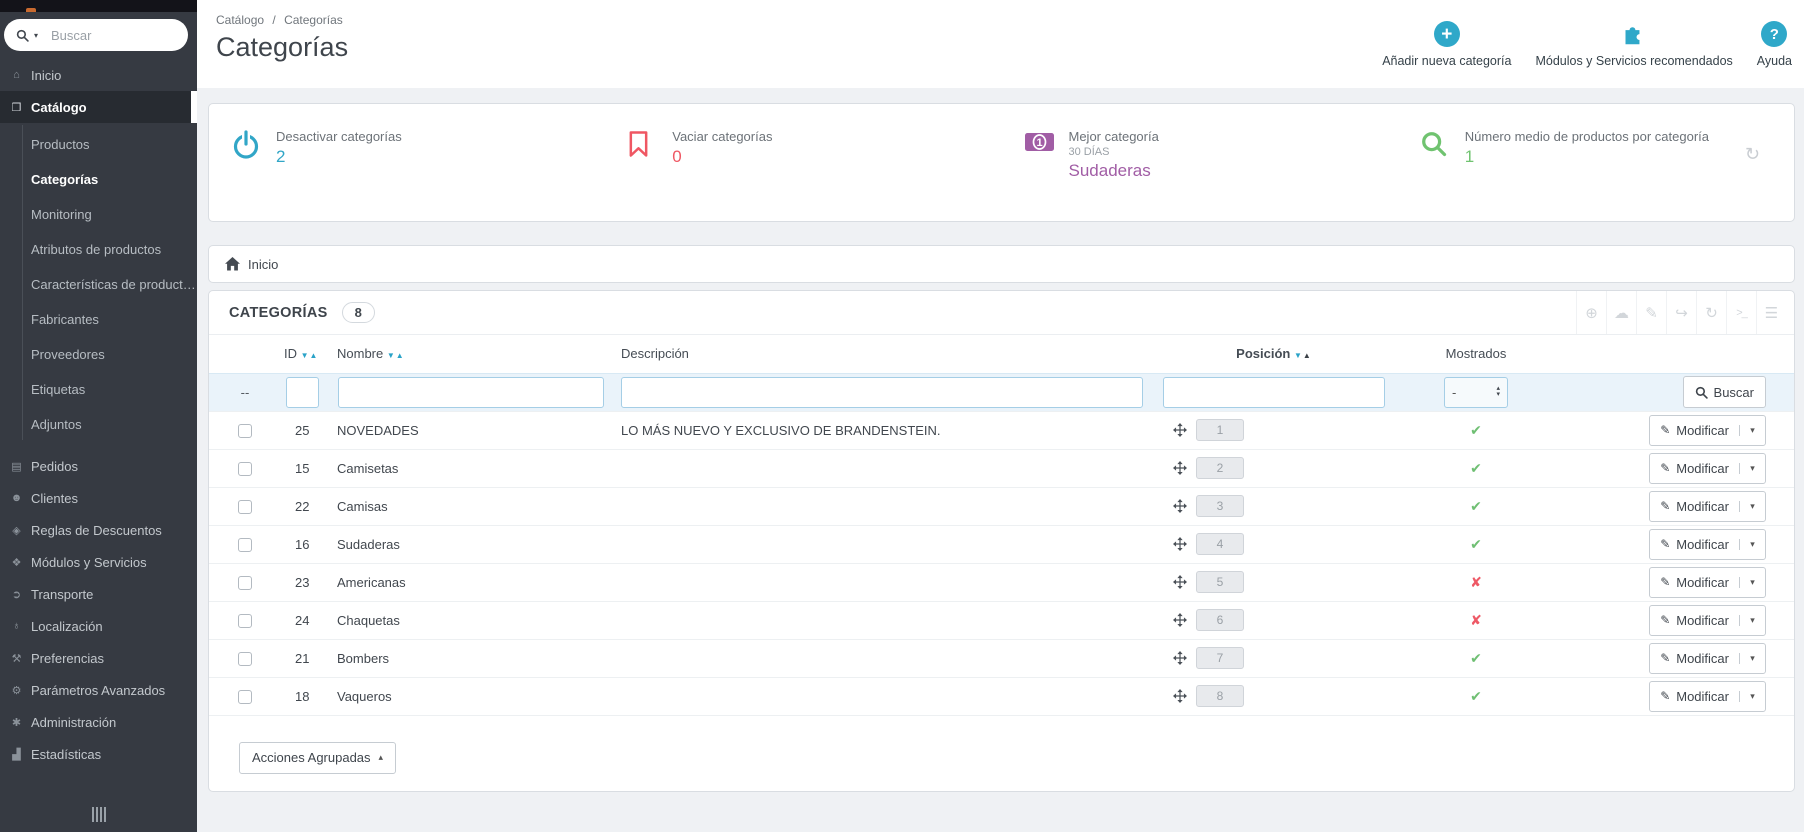 The width and height of the screenshot is (1804, 832). I want to click on filter-search-button: Buscar, so click(1724, 392).